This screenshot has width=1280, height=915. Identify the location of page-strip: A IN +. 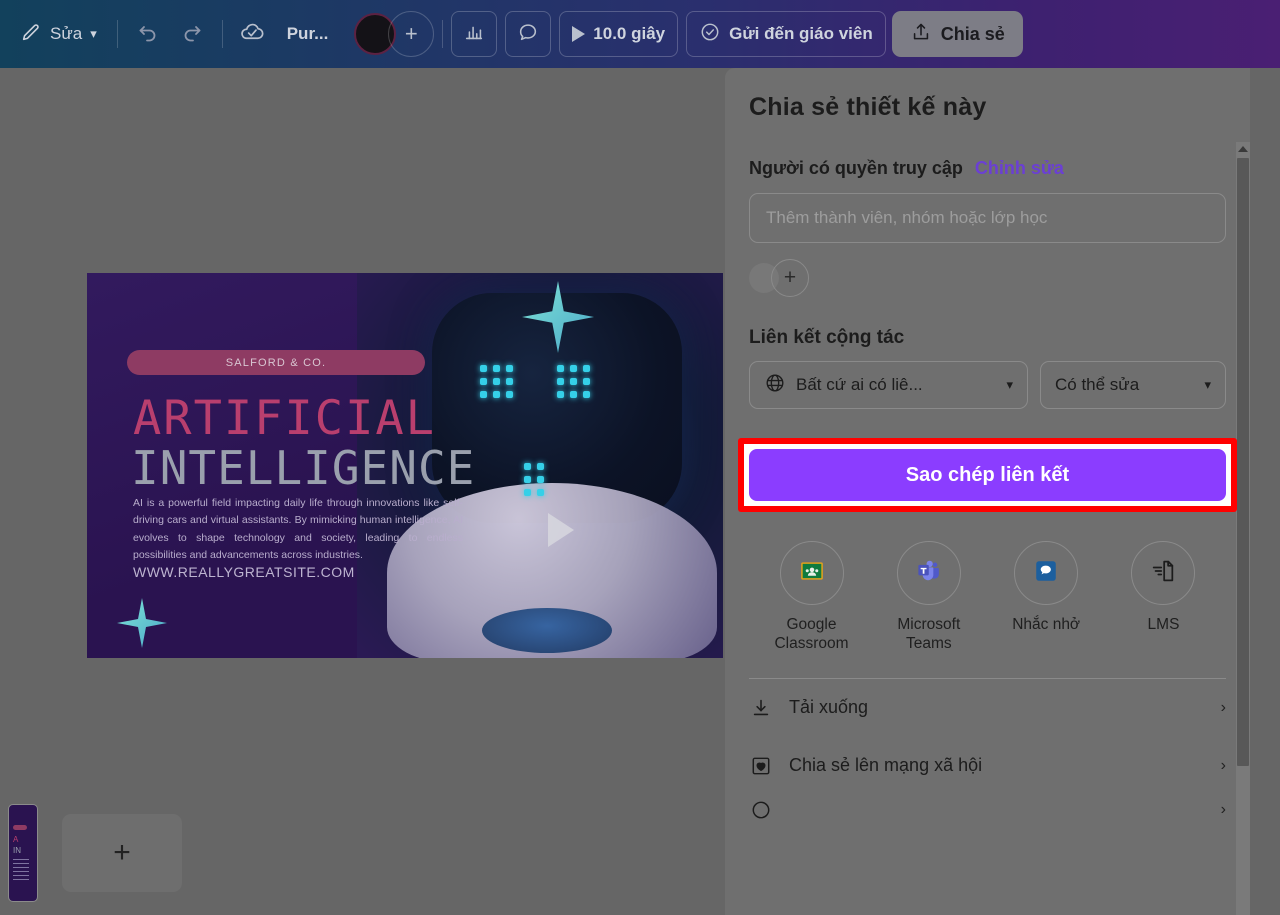
(130, 852).